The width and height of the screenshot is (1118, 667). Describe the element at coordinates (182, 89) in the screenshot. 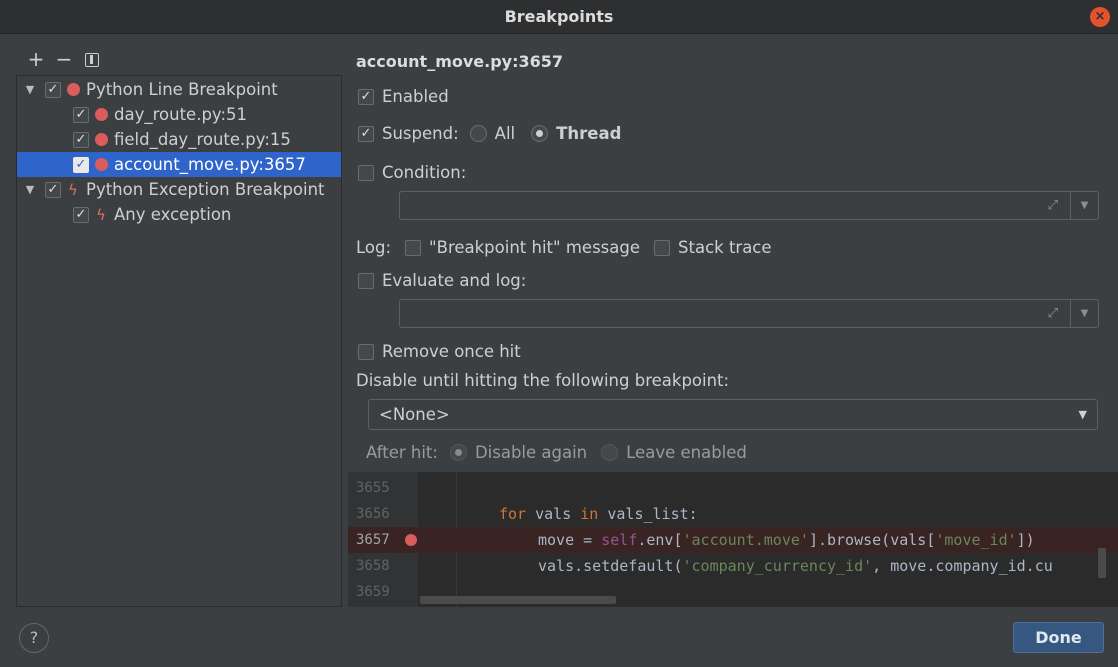

I see `tree-label: Python Line Breakpoint` at that location.